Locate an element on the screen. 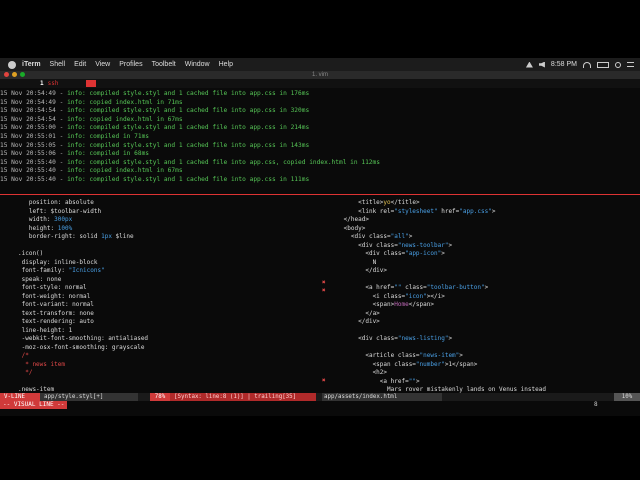 This screenshot has width=640, height=480. tab-number: 1 is located at coordinates (42, 83).